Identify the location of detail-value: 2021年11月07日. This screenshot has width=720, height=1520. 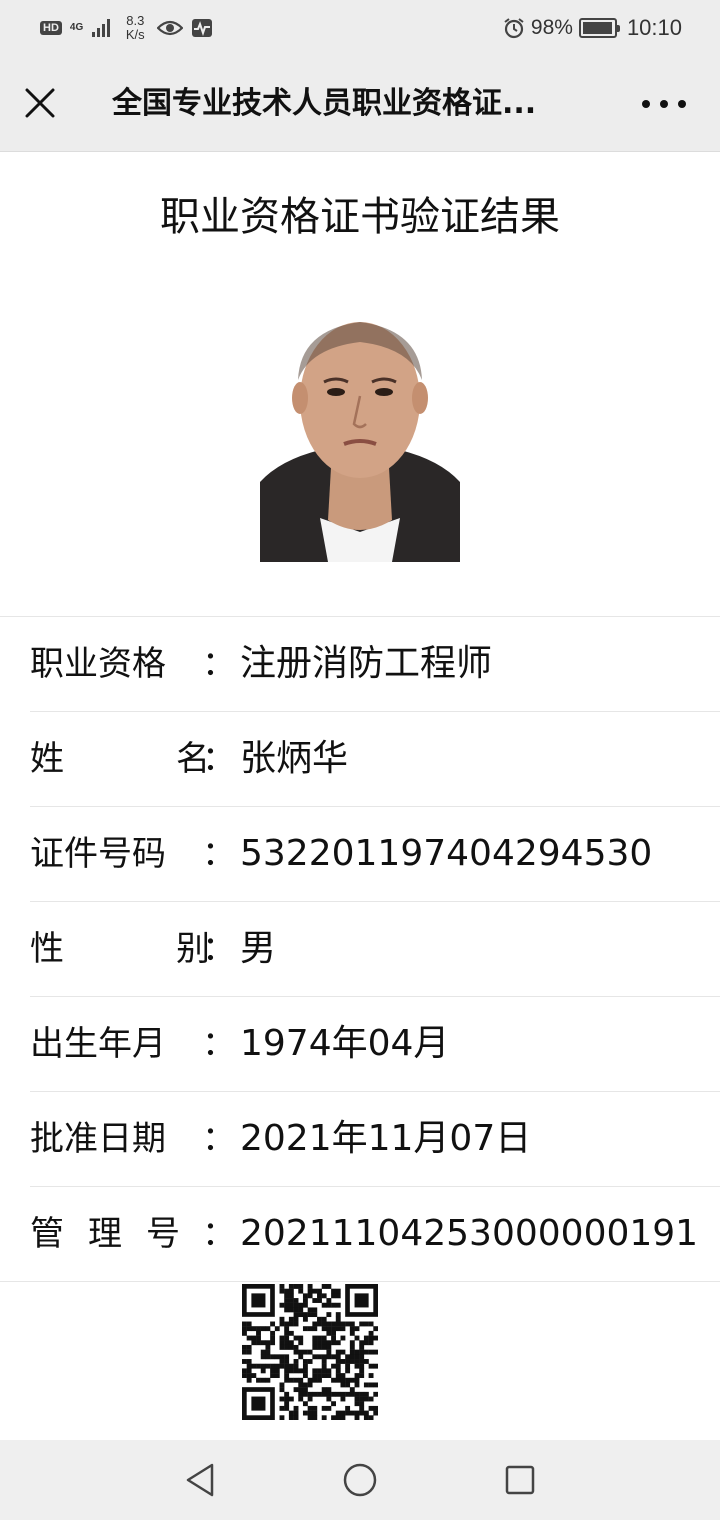
(386, 1138).